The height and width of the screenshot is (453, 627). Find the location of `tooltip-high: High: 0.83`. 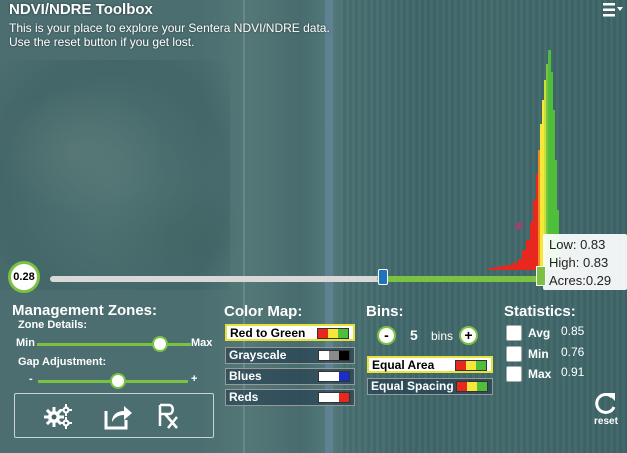

tooltip-high: High: 0.83 is located at coordinates (579, 262).